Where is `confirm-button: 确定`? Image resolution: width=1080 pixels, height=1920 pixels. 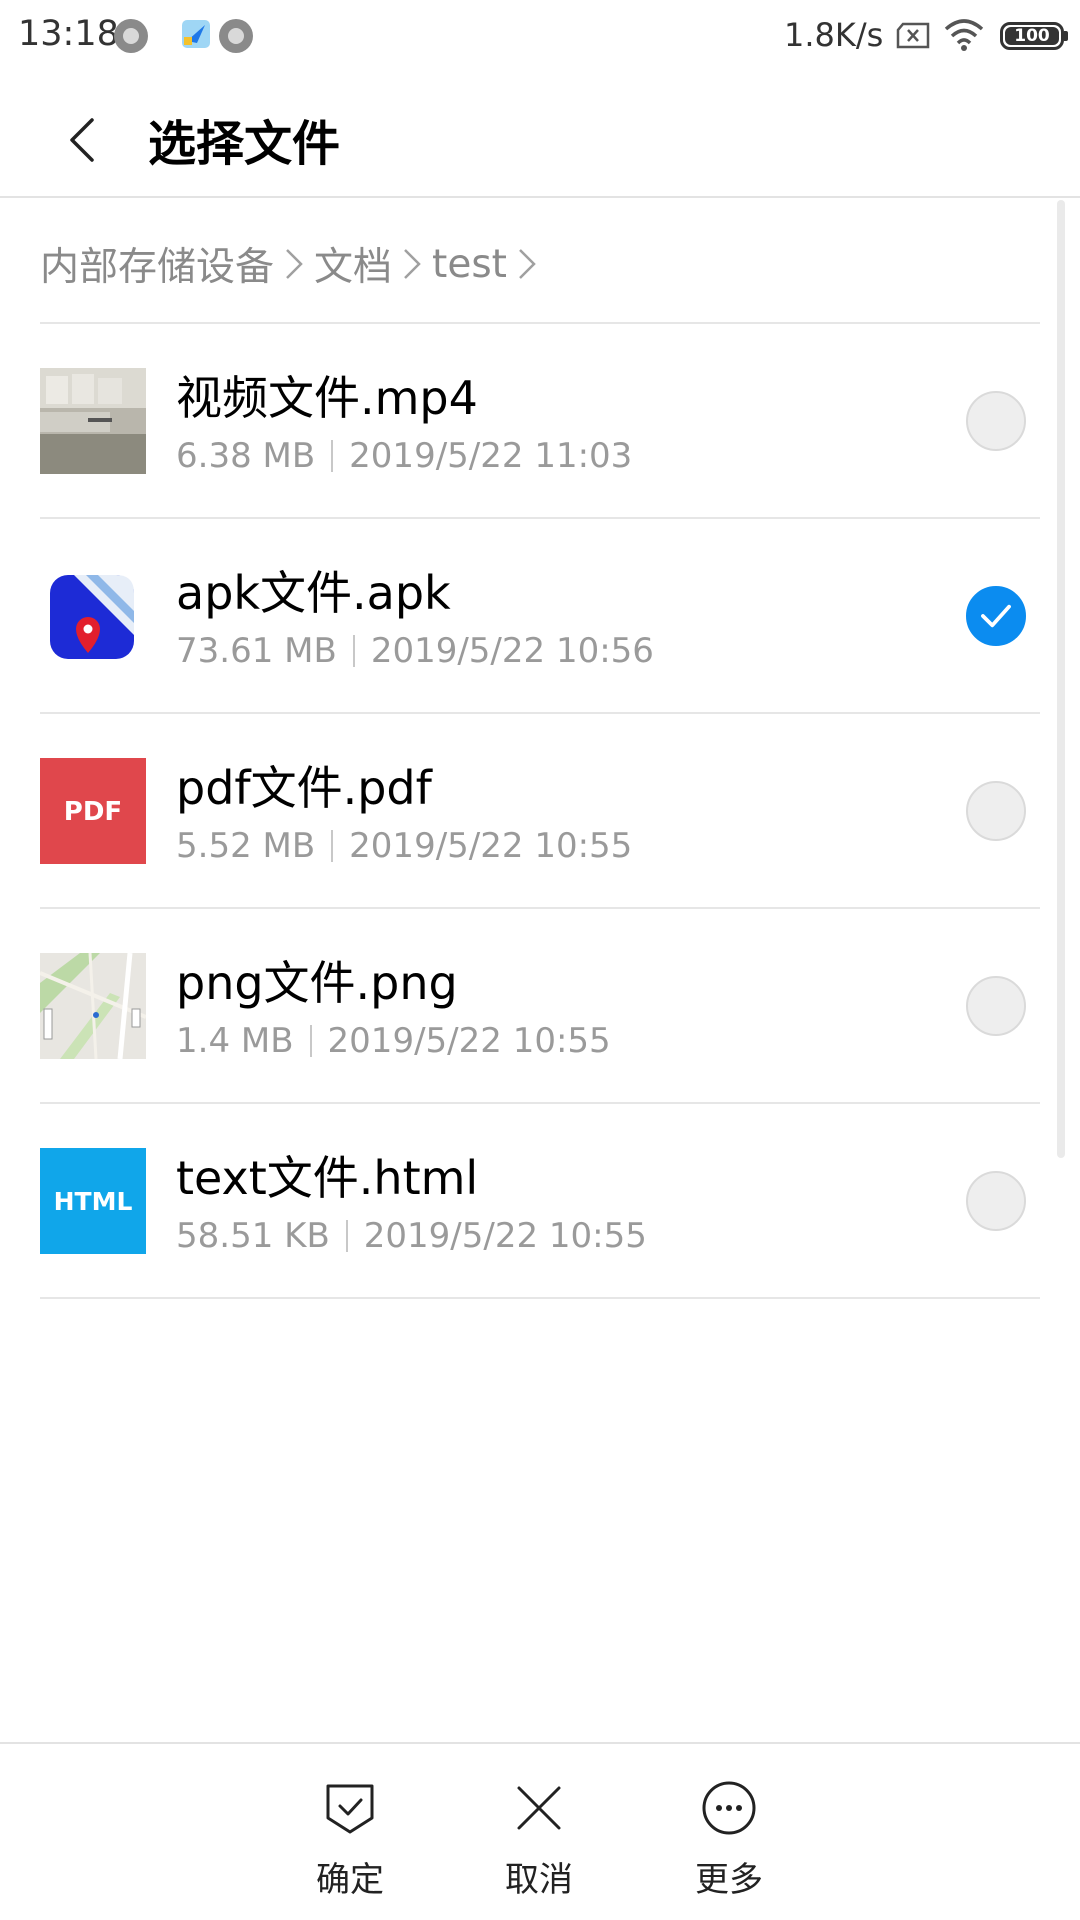 confirm-button: 确定 is located at coordinates (350, 1839).